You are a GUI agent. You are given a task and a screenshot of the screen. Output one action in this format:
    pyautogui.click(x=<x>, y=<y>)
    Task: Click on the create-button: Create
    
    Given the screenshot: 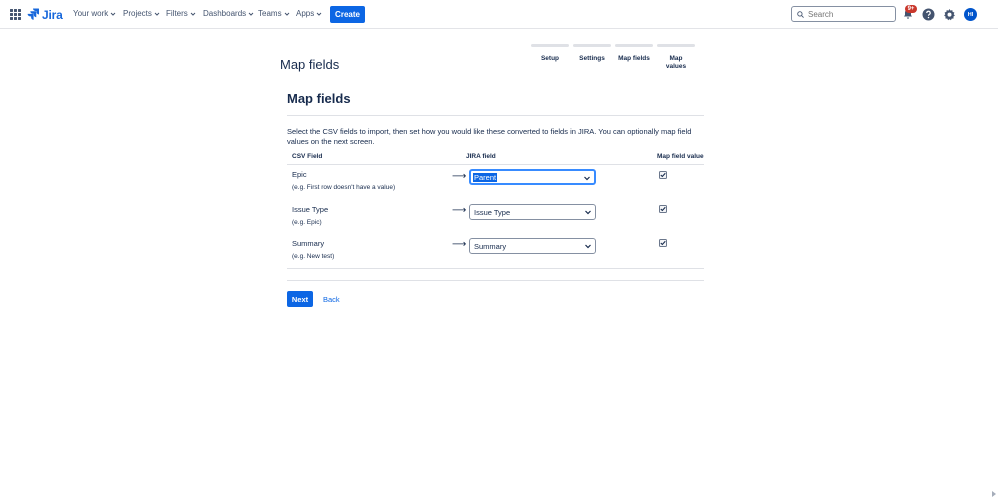 What is the action you would take?
    pyautogui.click(x=347, y=14)
    